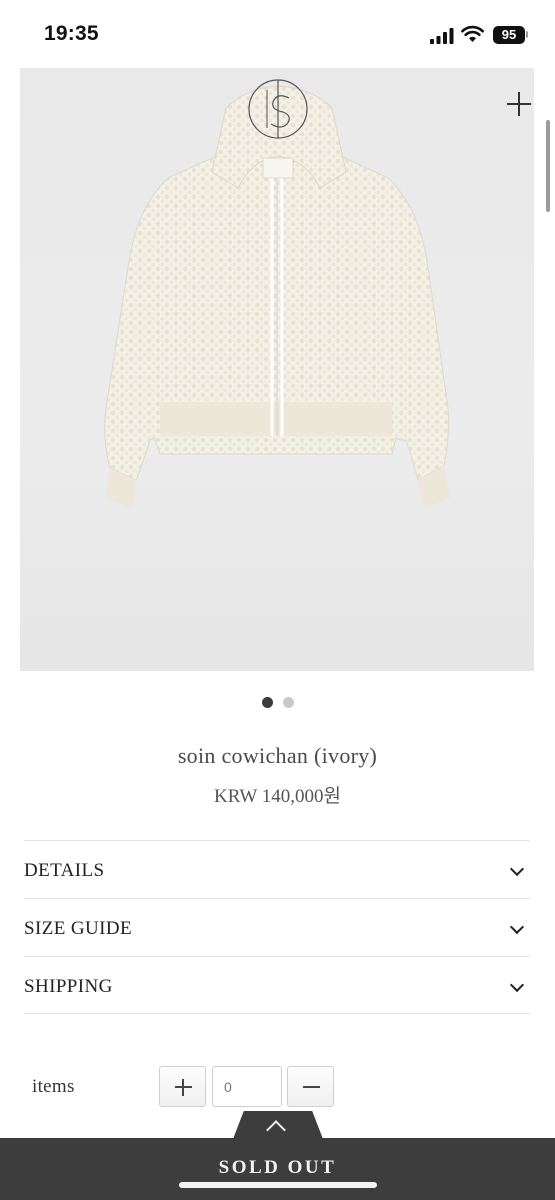  What do you see at coordinates (277, 1168) in the screenshot?
I see `sold-out-button: SOLD OUT` at bounding box center [277, 1168].